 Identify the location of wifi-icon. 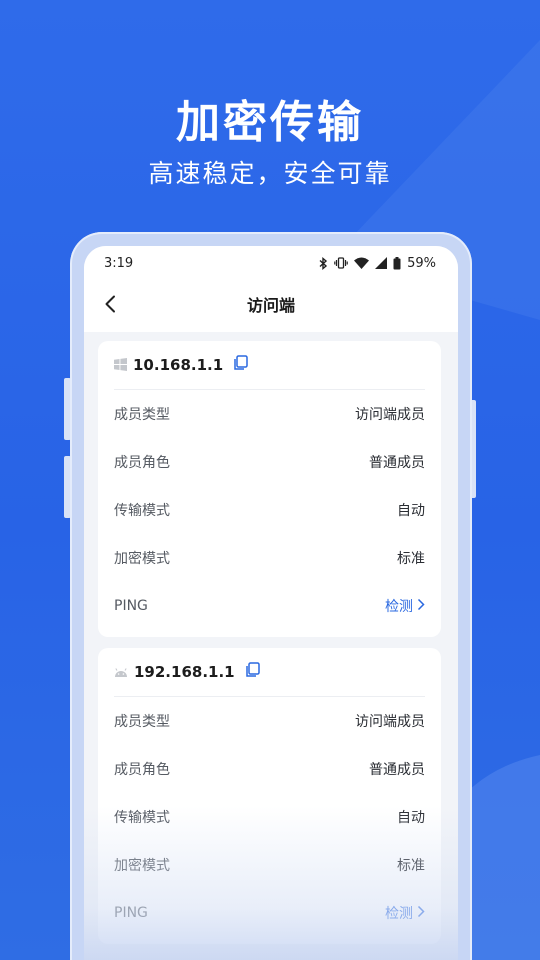
(362, 263).